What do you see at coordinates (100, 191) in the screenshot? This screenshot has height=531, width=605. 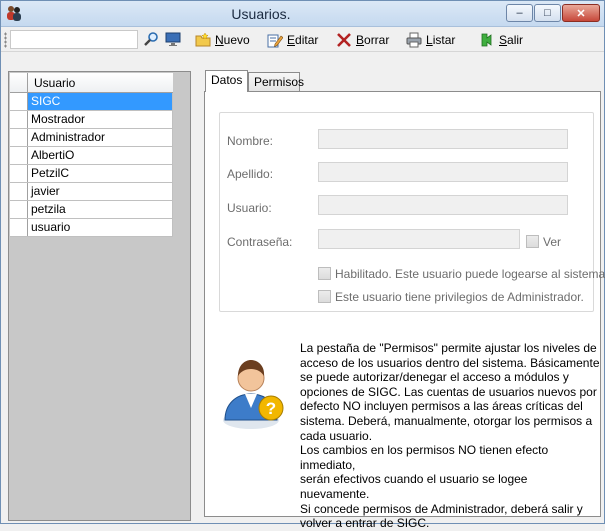 I see `user-cell: javier` at bounding box center [100, 191].